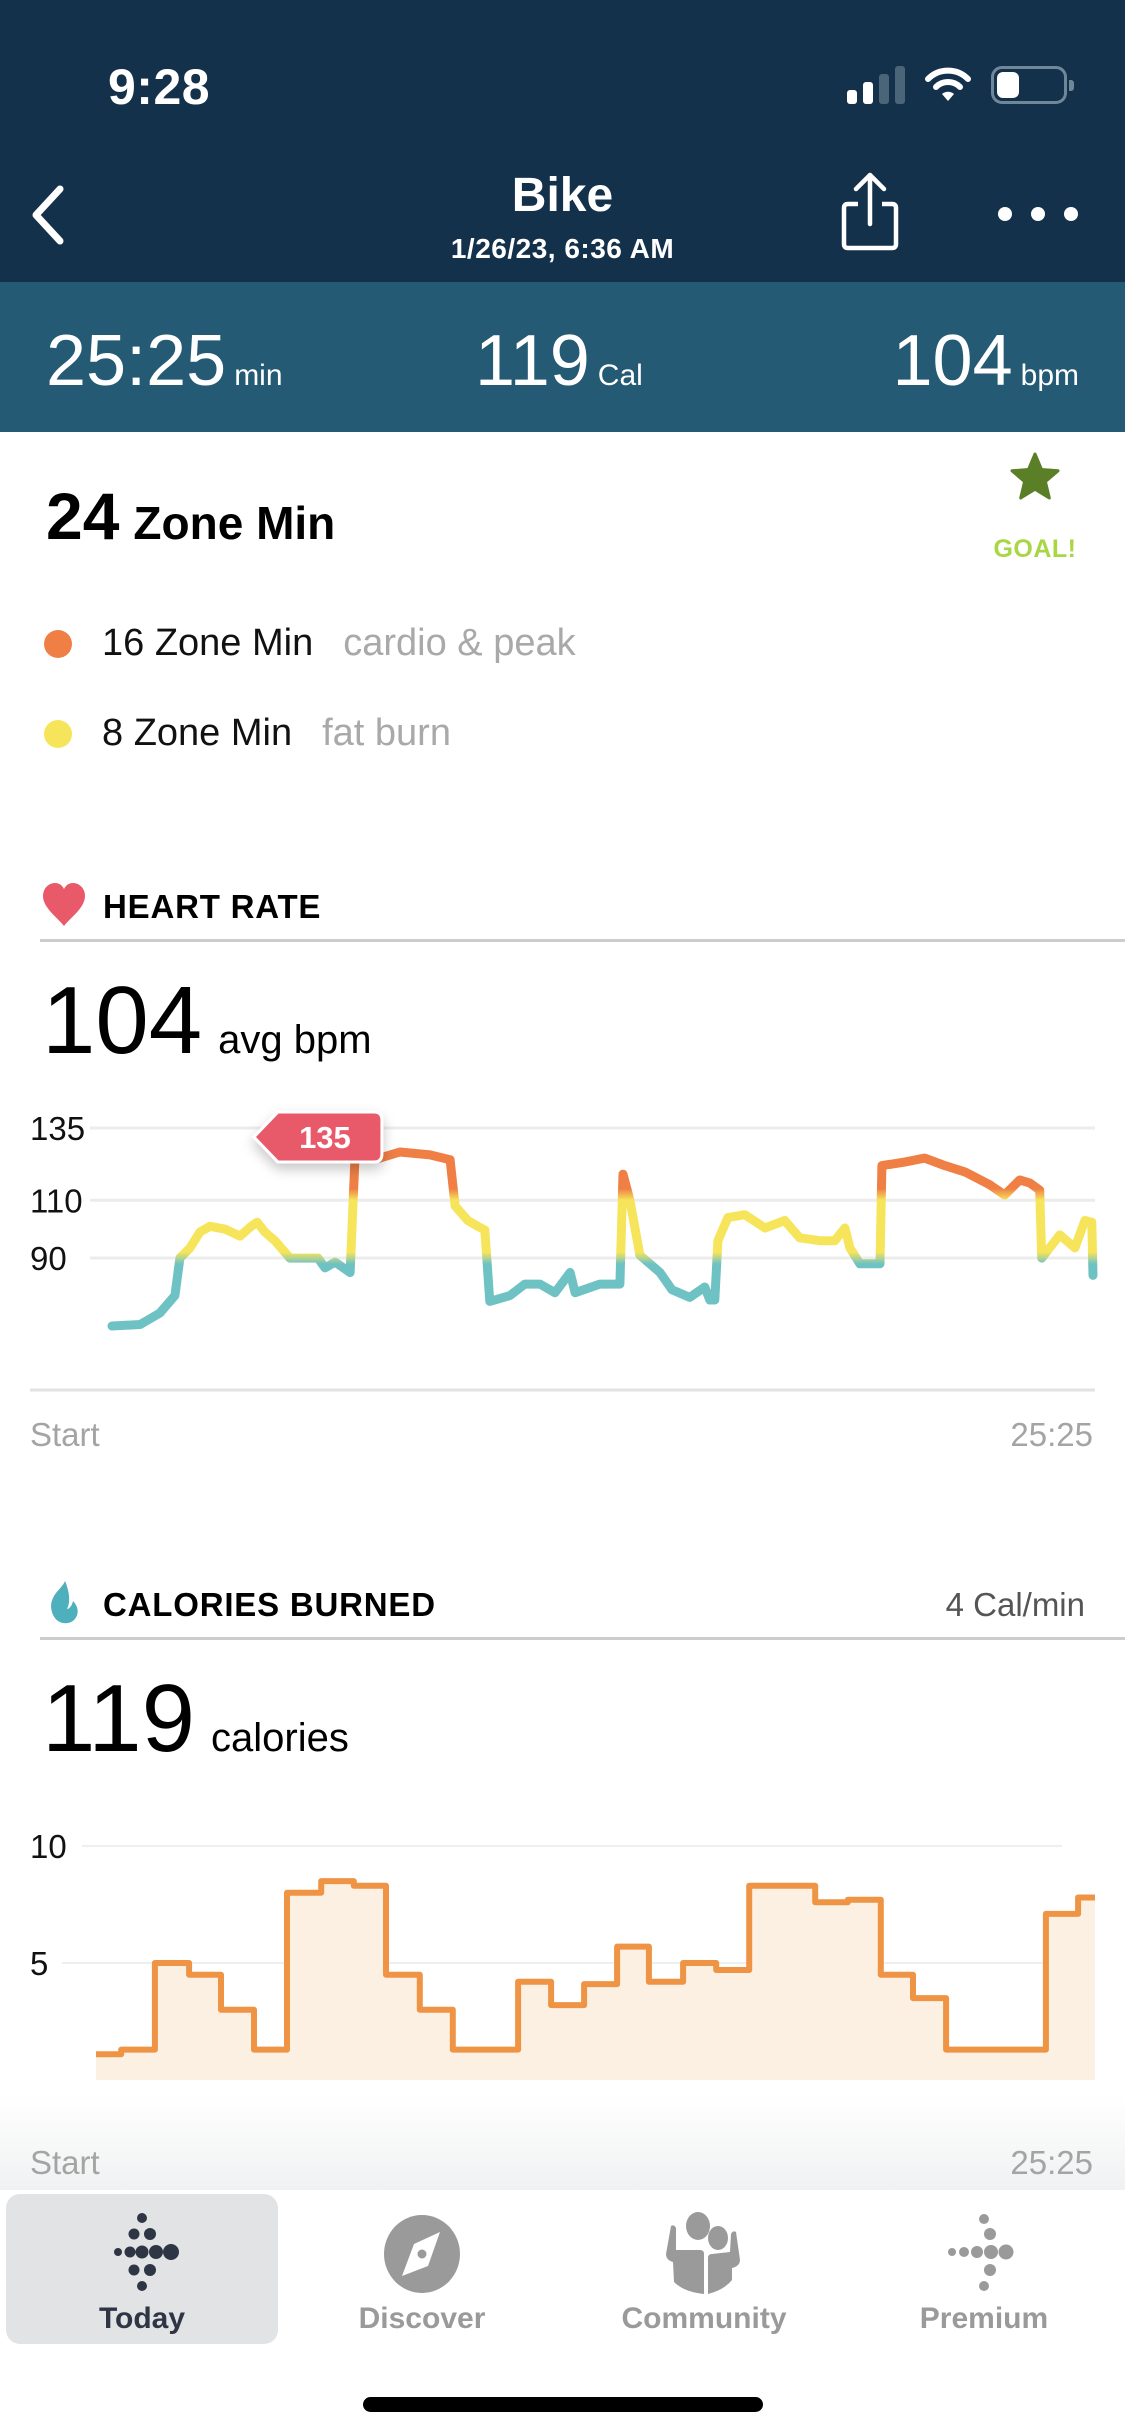 The image size is (1125, 2436). I want to click on zone-row-cardio-peak: 16 Zone Min cardio & peak, so click(310, 643).